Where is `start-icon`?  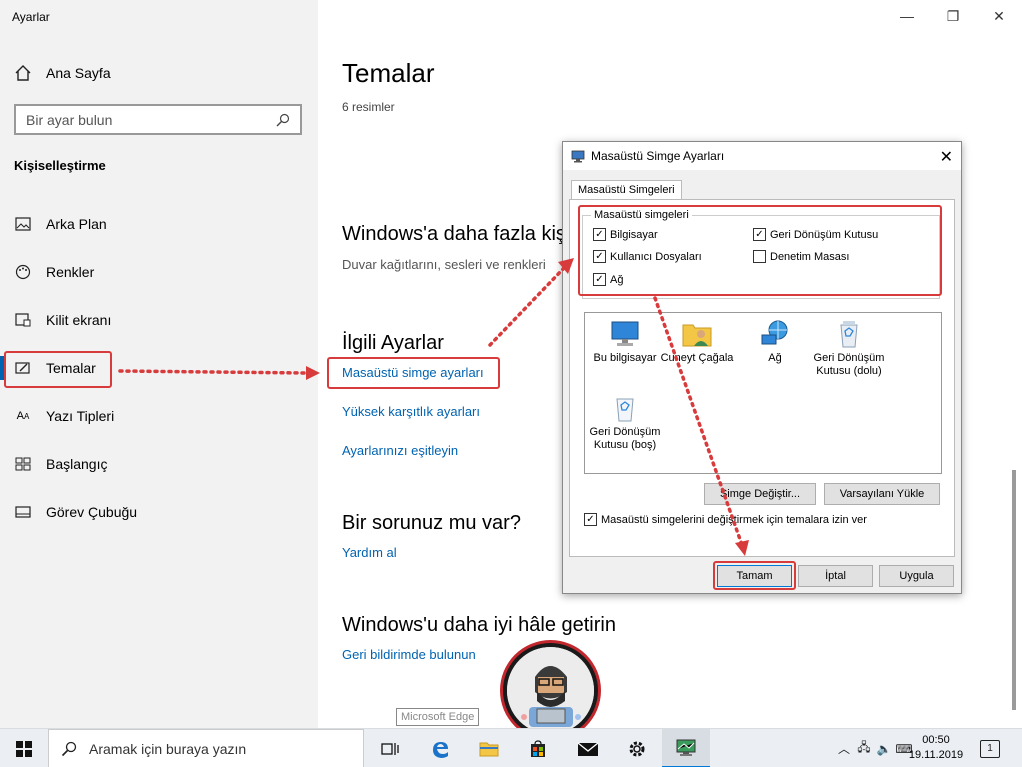
start-icon is located at coordinates (23, 464).